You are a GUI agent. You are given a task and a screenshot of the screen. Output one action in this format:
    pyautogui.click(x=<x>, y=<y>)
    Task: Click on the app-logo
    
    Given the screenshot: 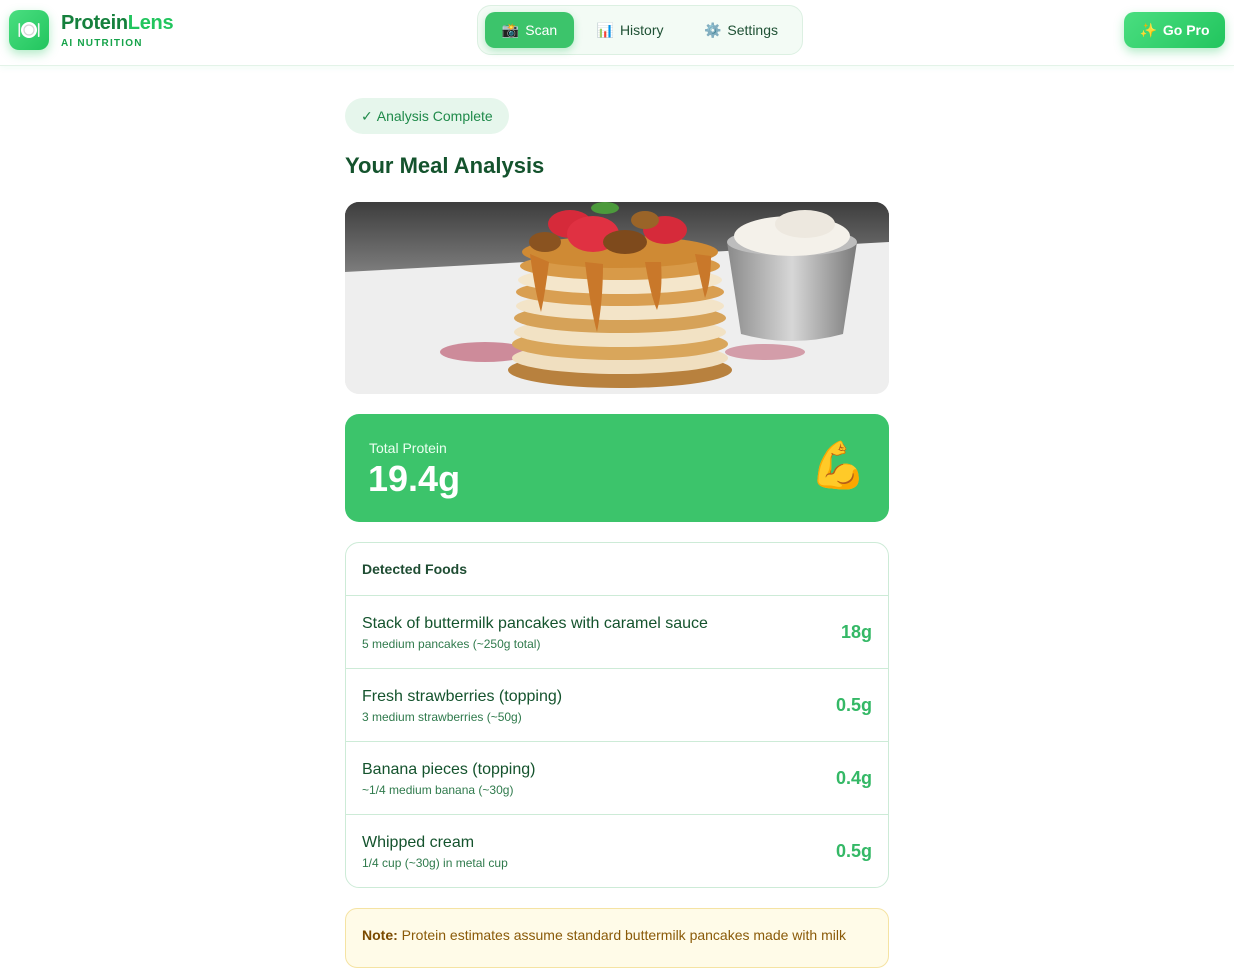 What is the action you would take?
    pyautogui.click(x=29, y=30)
    